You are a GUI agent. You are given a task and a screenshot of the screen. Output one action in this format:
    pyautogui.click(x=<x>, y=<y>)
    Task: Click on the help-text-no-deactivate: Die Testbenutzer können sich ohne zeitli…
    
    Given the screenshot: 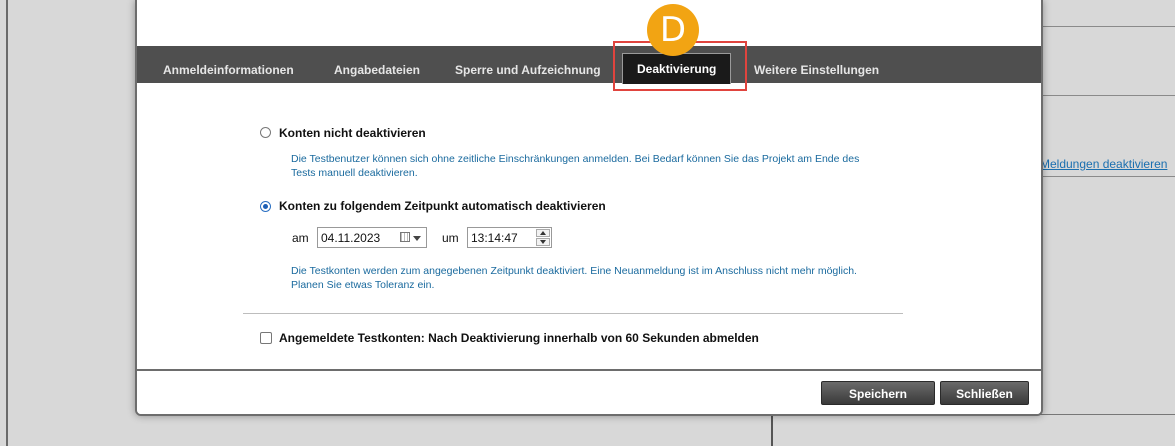 What is the action you would take?
    pyautogui.click(x=575, y=166)
    